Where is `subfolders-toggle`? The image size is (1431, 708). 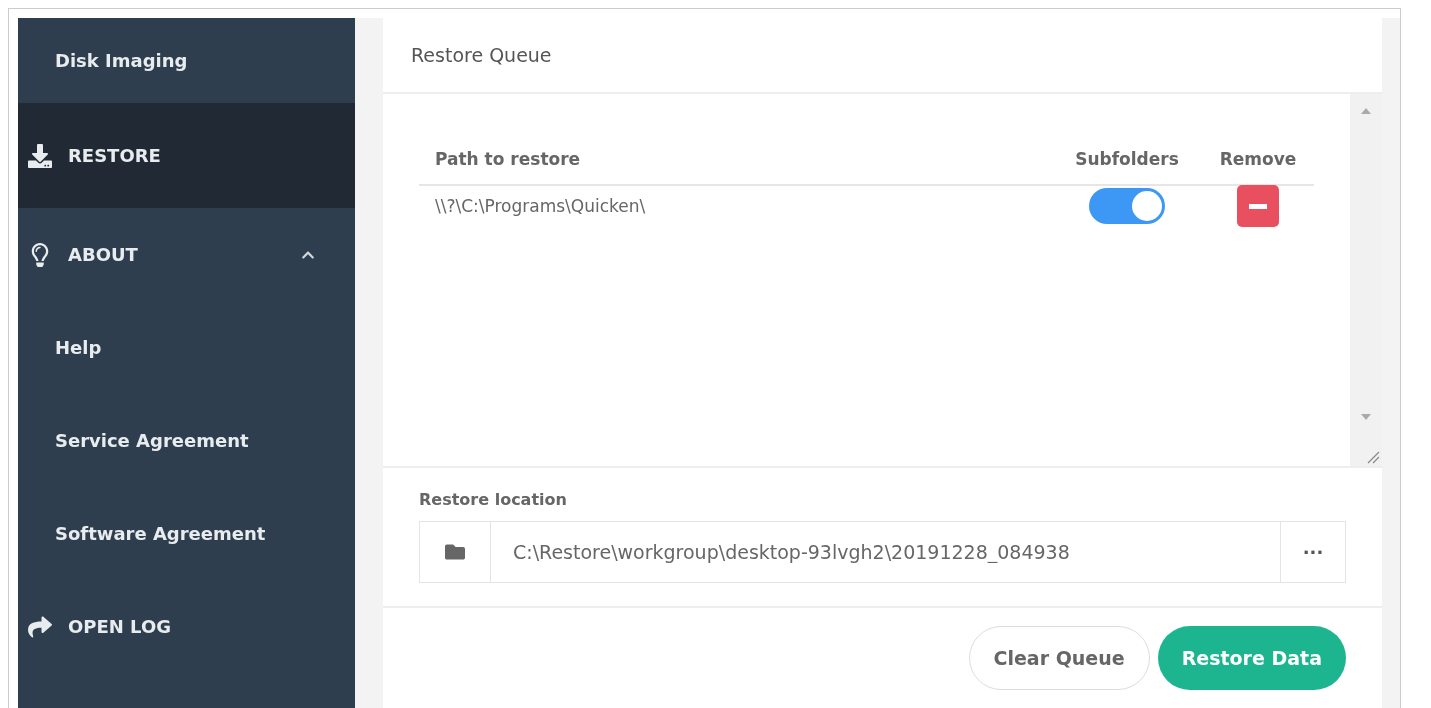
subfolders-toggle is located at coordinates (1127, 206).